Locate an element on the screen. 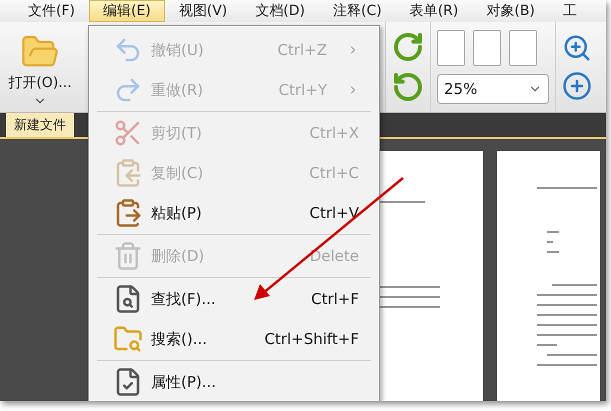  zoom-select: 25% is located at coordinates (493, 89).